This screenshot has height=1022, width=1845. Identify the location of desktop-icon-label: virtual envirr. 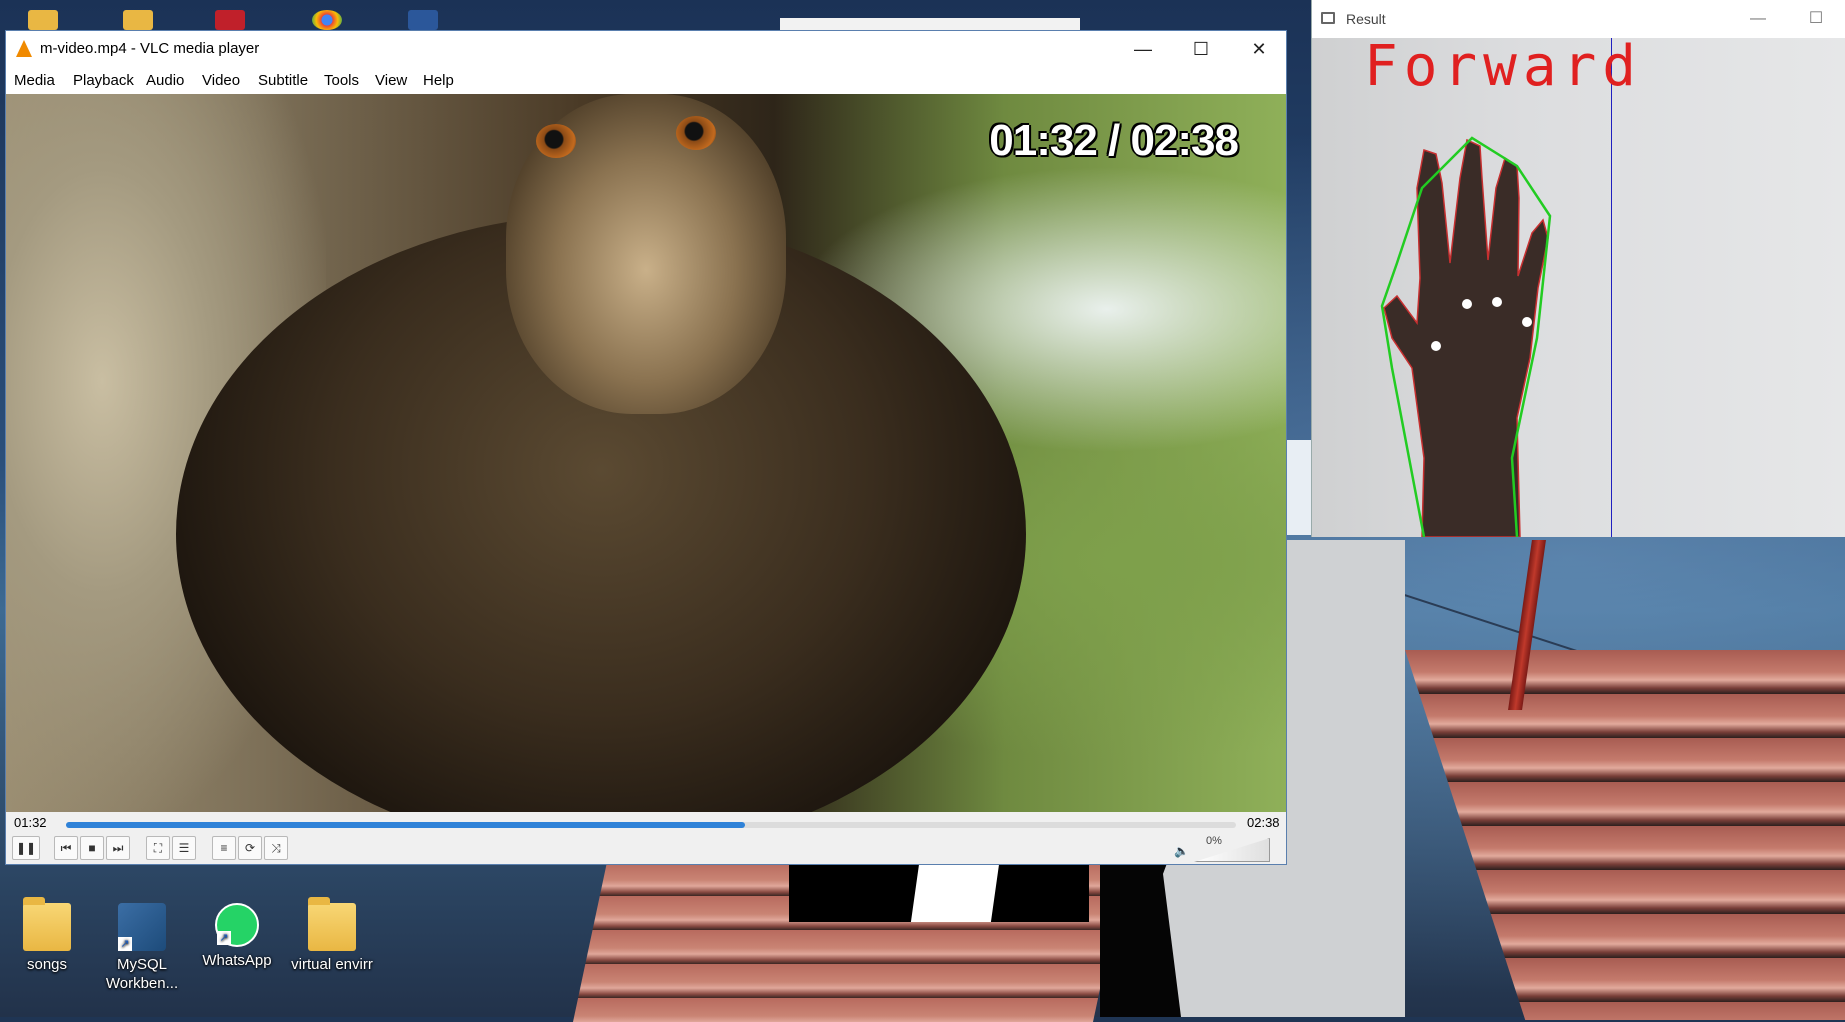
(332, 964).